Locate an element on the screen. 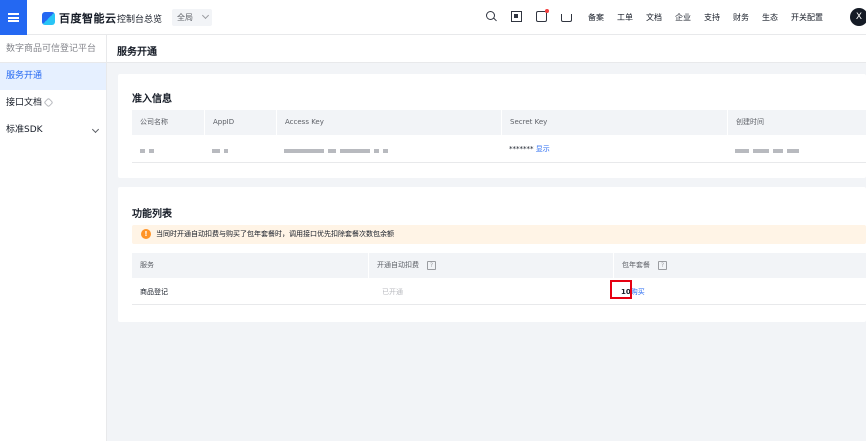 This screenshot has height=441, width=866. page-header: 服务开通 is located at coordinates (486, 49).